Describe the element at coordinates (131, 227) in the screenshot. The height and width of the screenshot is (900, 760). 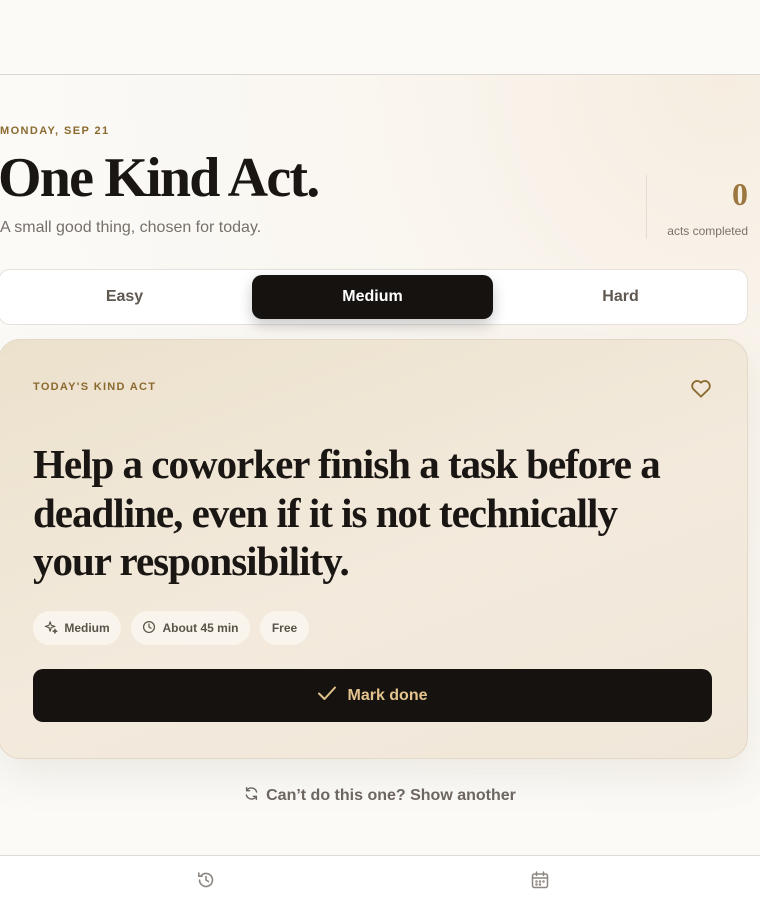
I see `page-subtitle: A small good thing, chosen for today.` at that location.